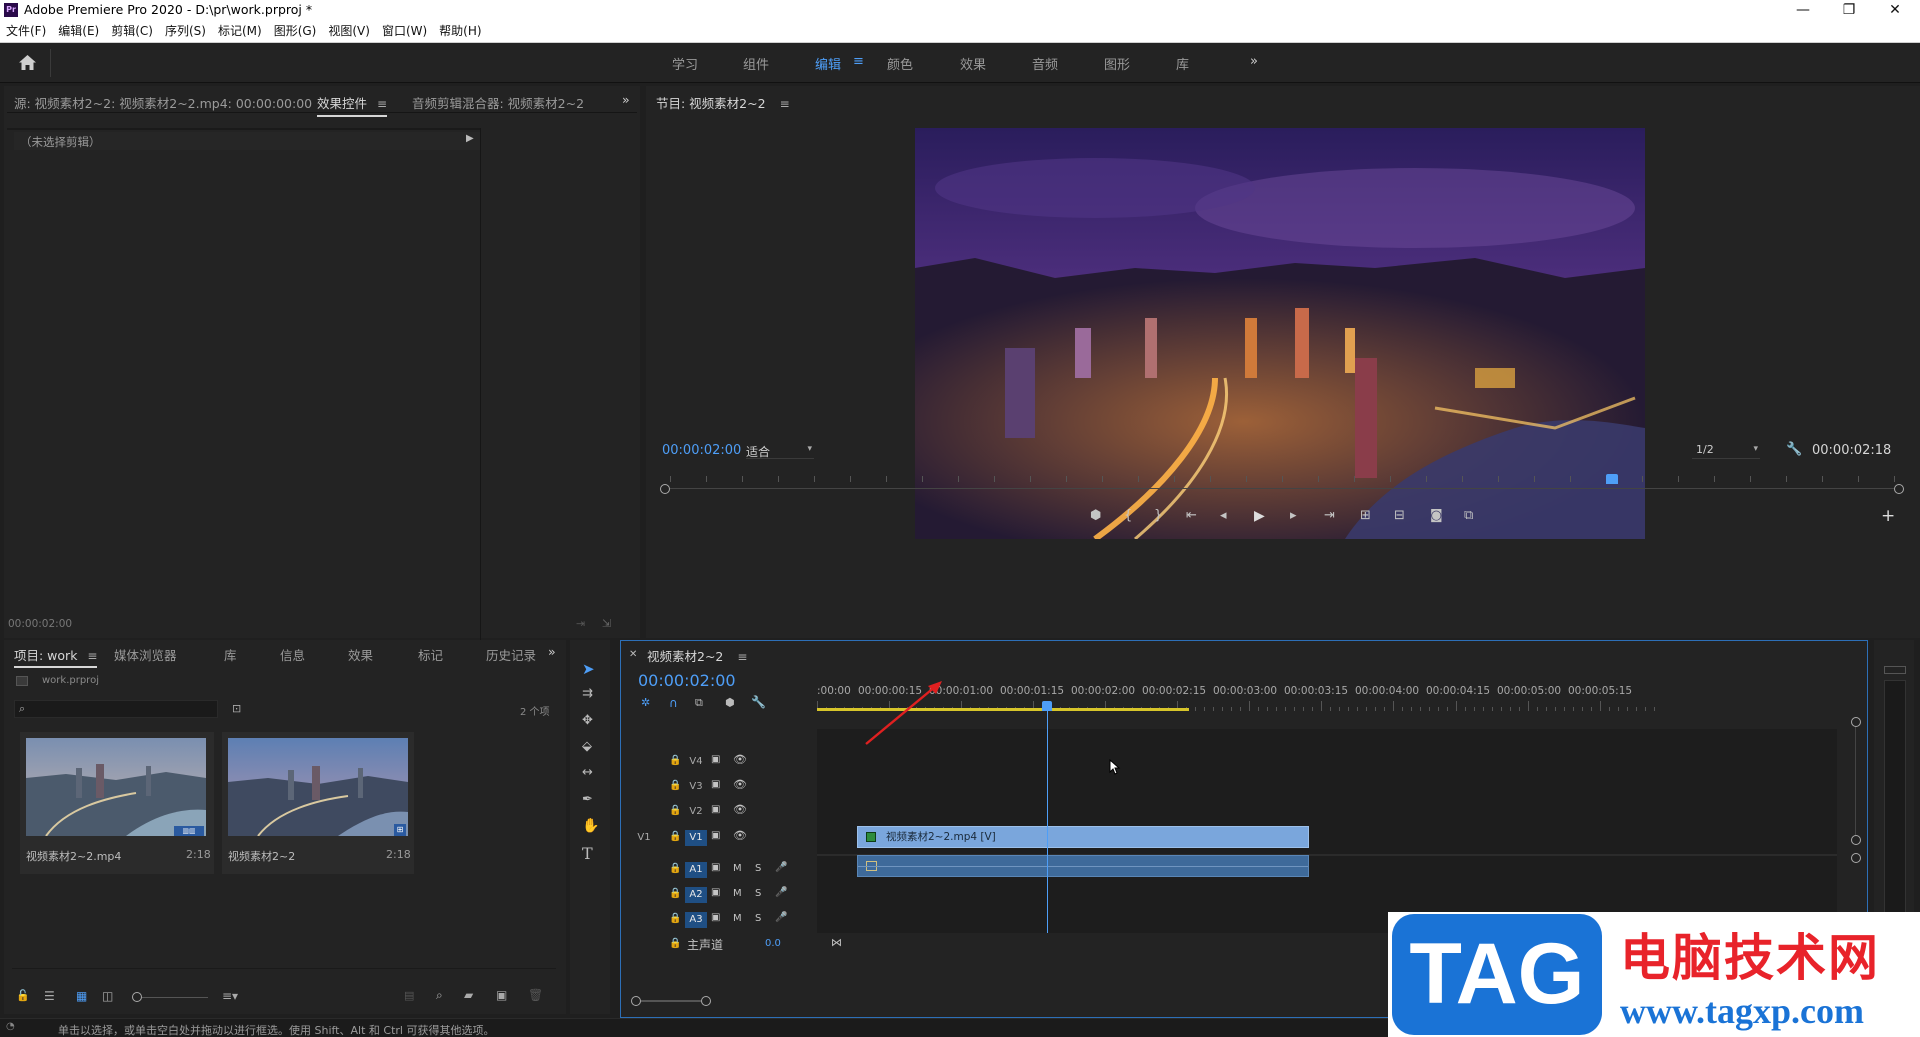 The image size is (1920, 1037). I want to click on workspace-editing: 编辑, so click(828, 63).